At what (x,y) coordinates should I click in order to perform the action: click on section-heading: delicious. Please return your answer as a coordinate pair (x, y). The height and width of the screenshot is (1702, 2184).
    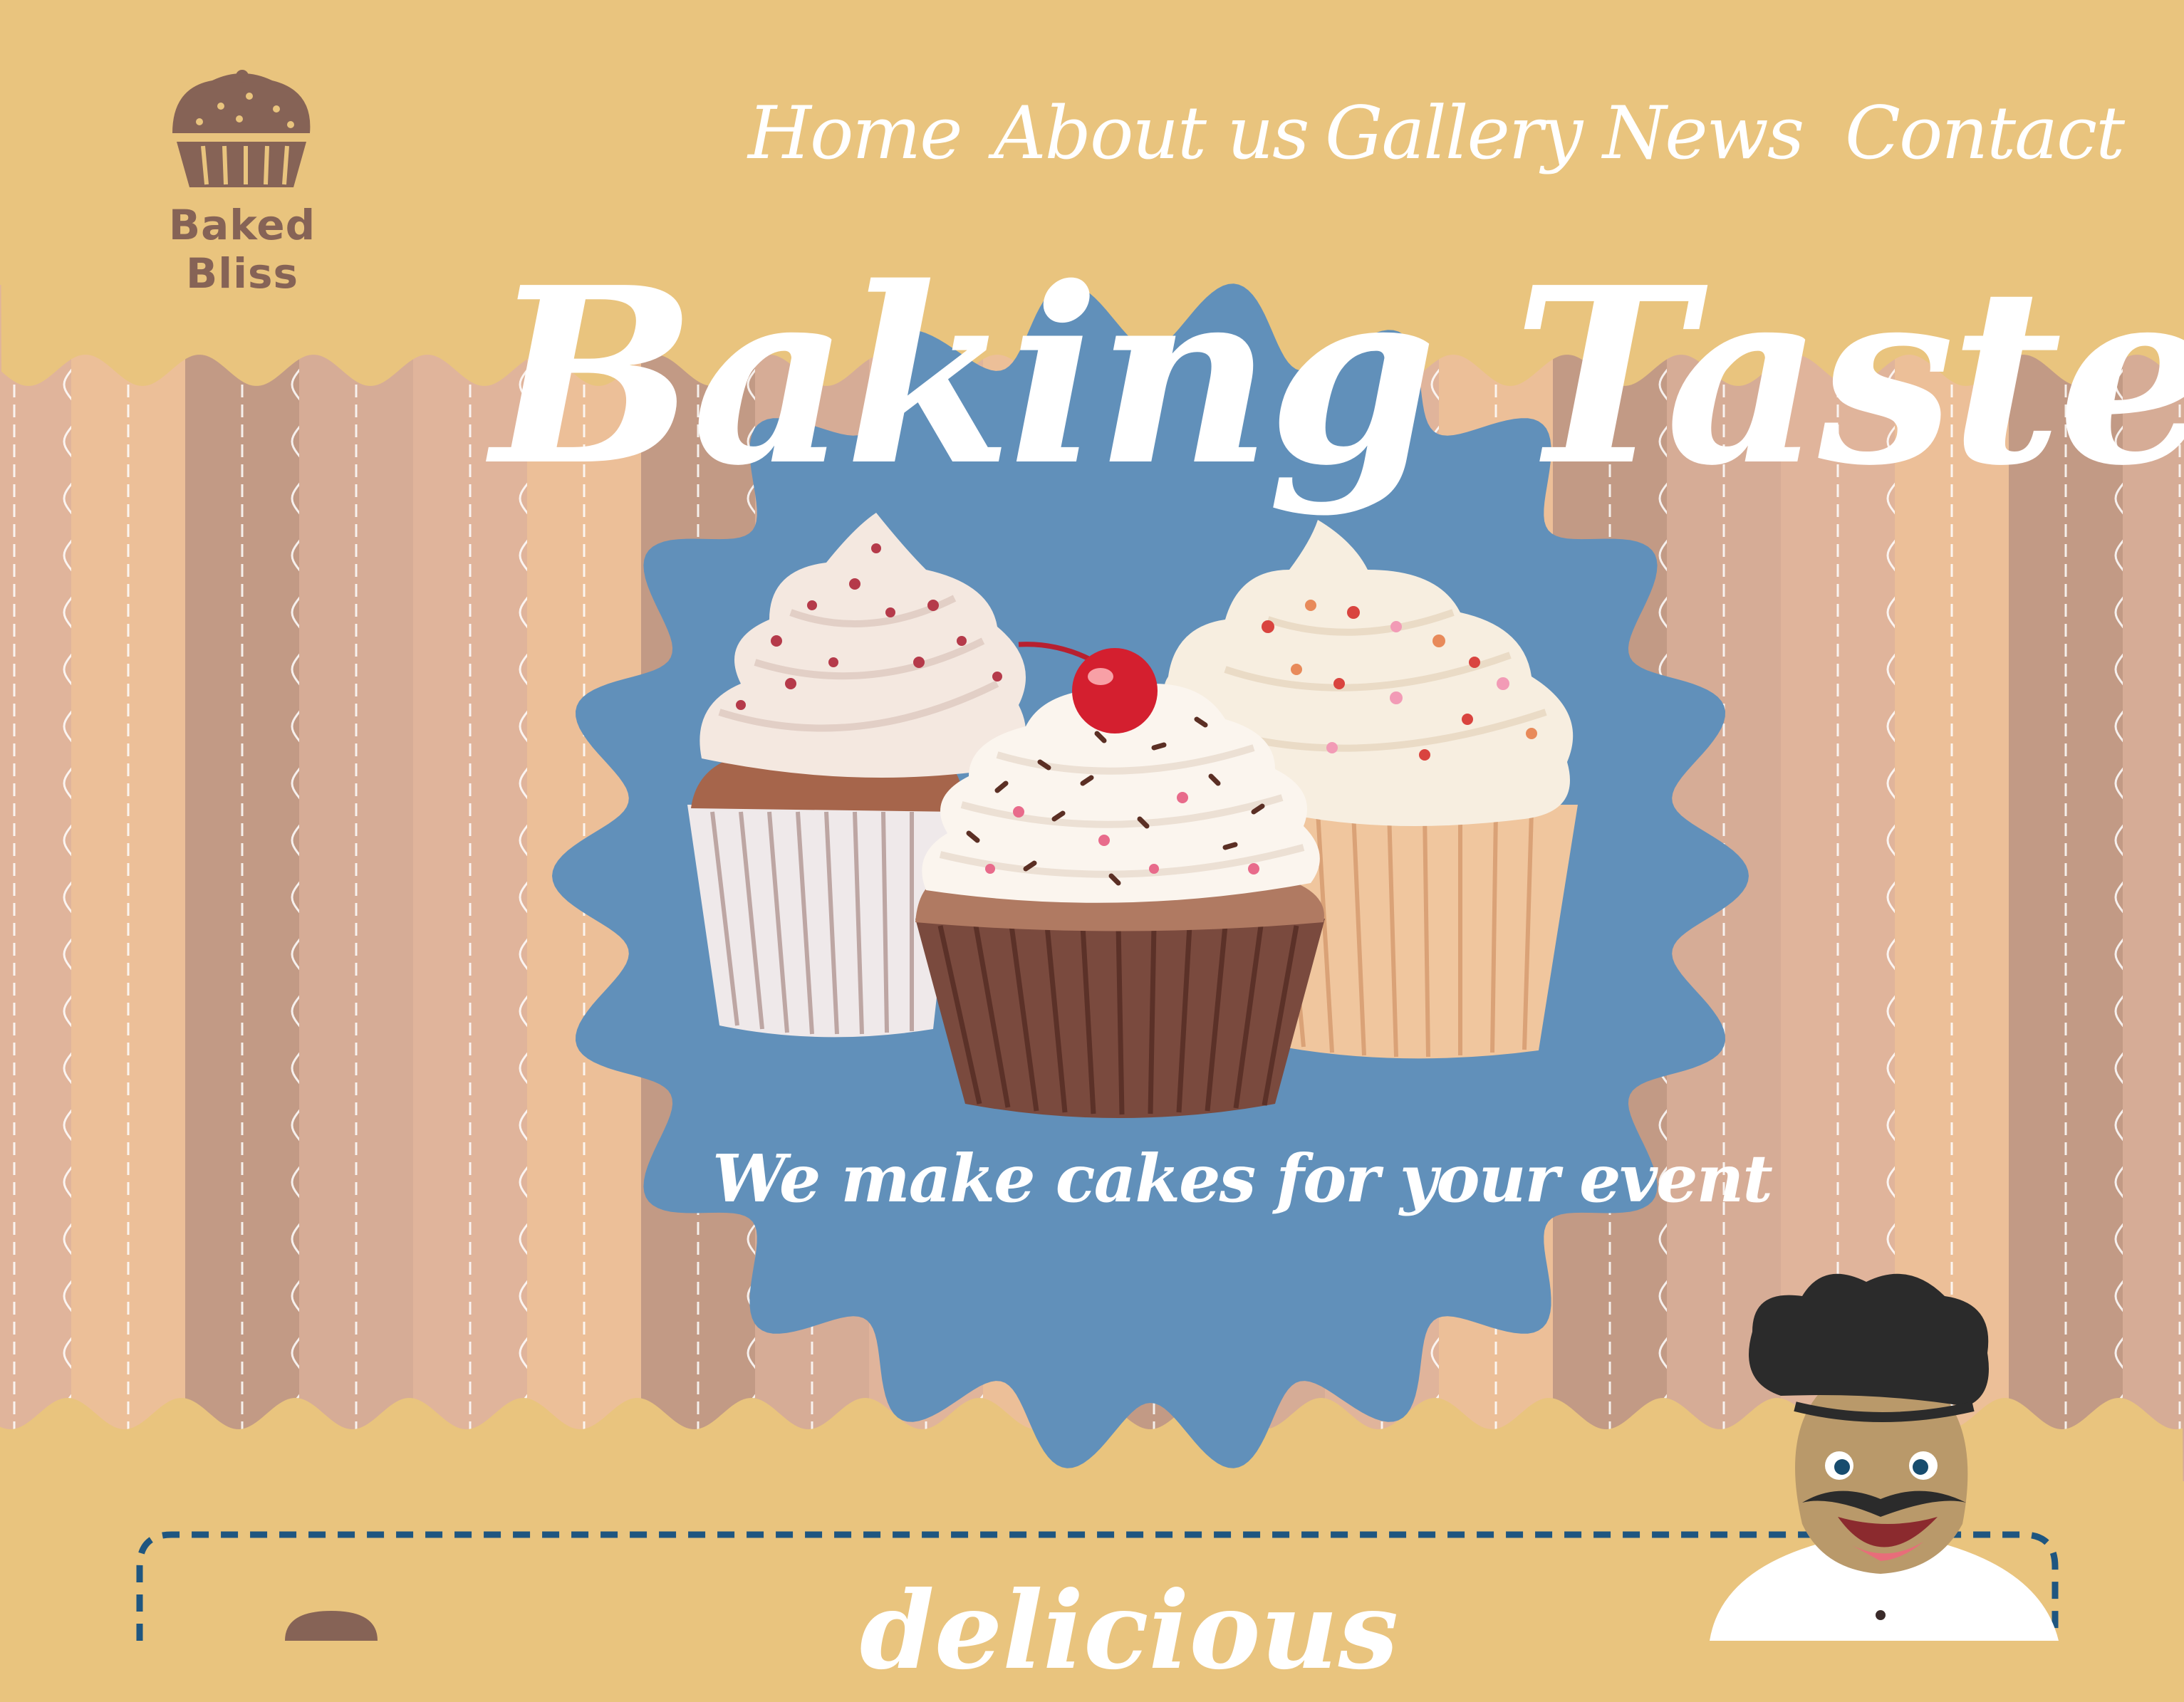
    Looking at the image, I should click on (1129, 1630).